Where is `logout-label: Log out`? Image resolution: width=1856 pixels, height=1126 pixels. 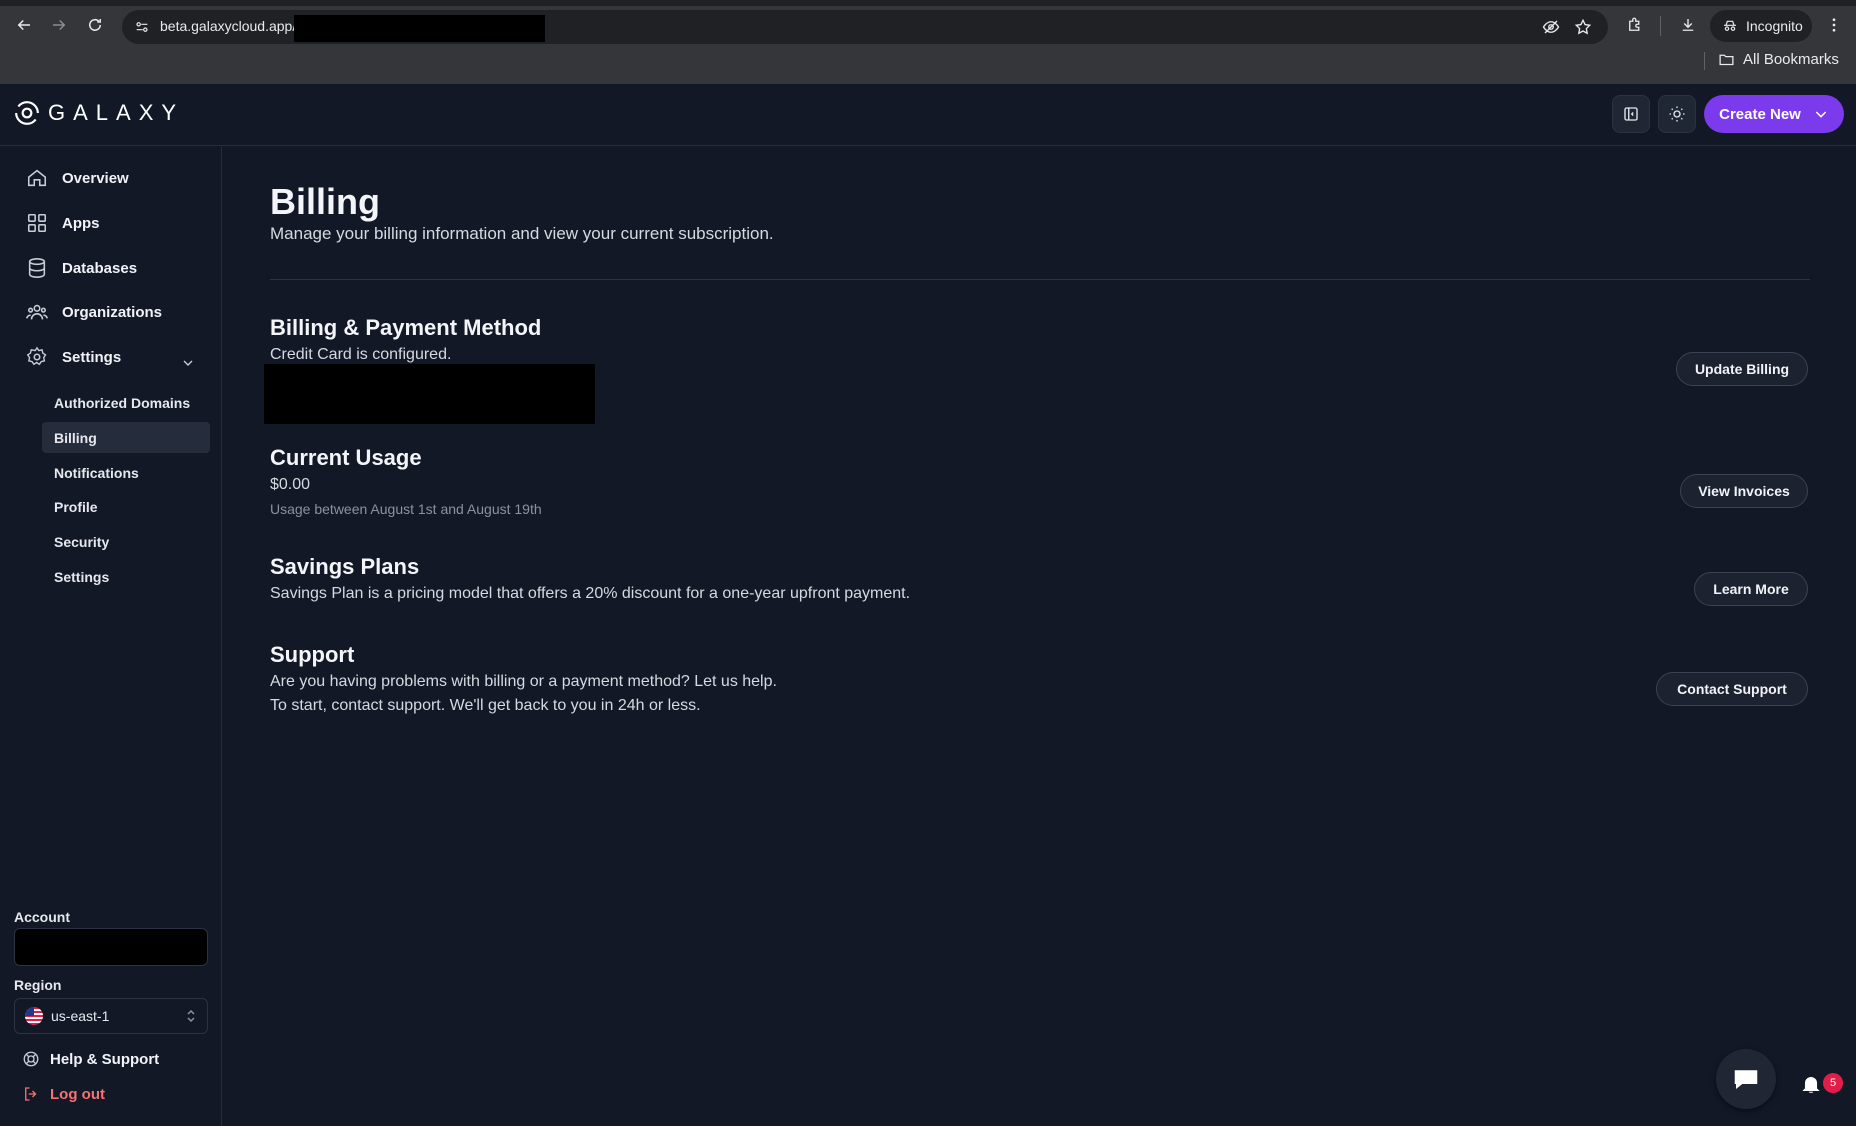
logout-label: Log out is located at coordinates (77, 1094).